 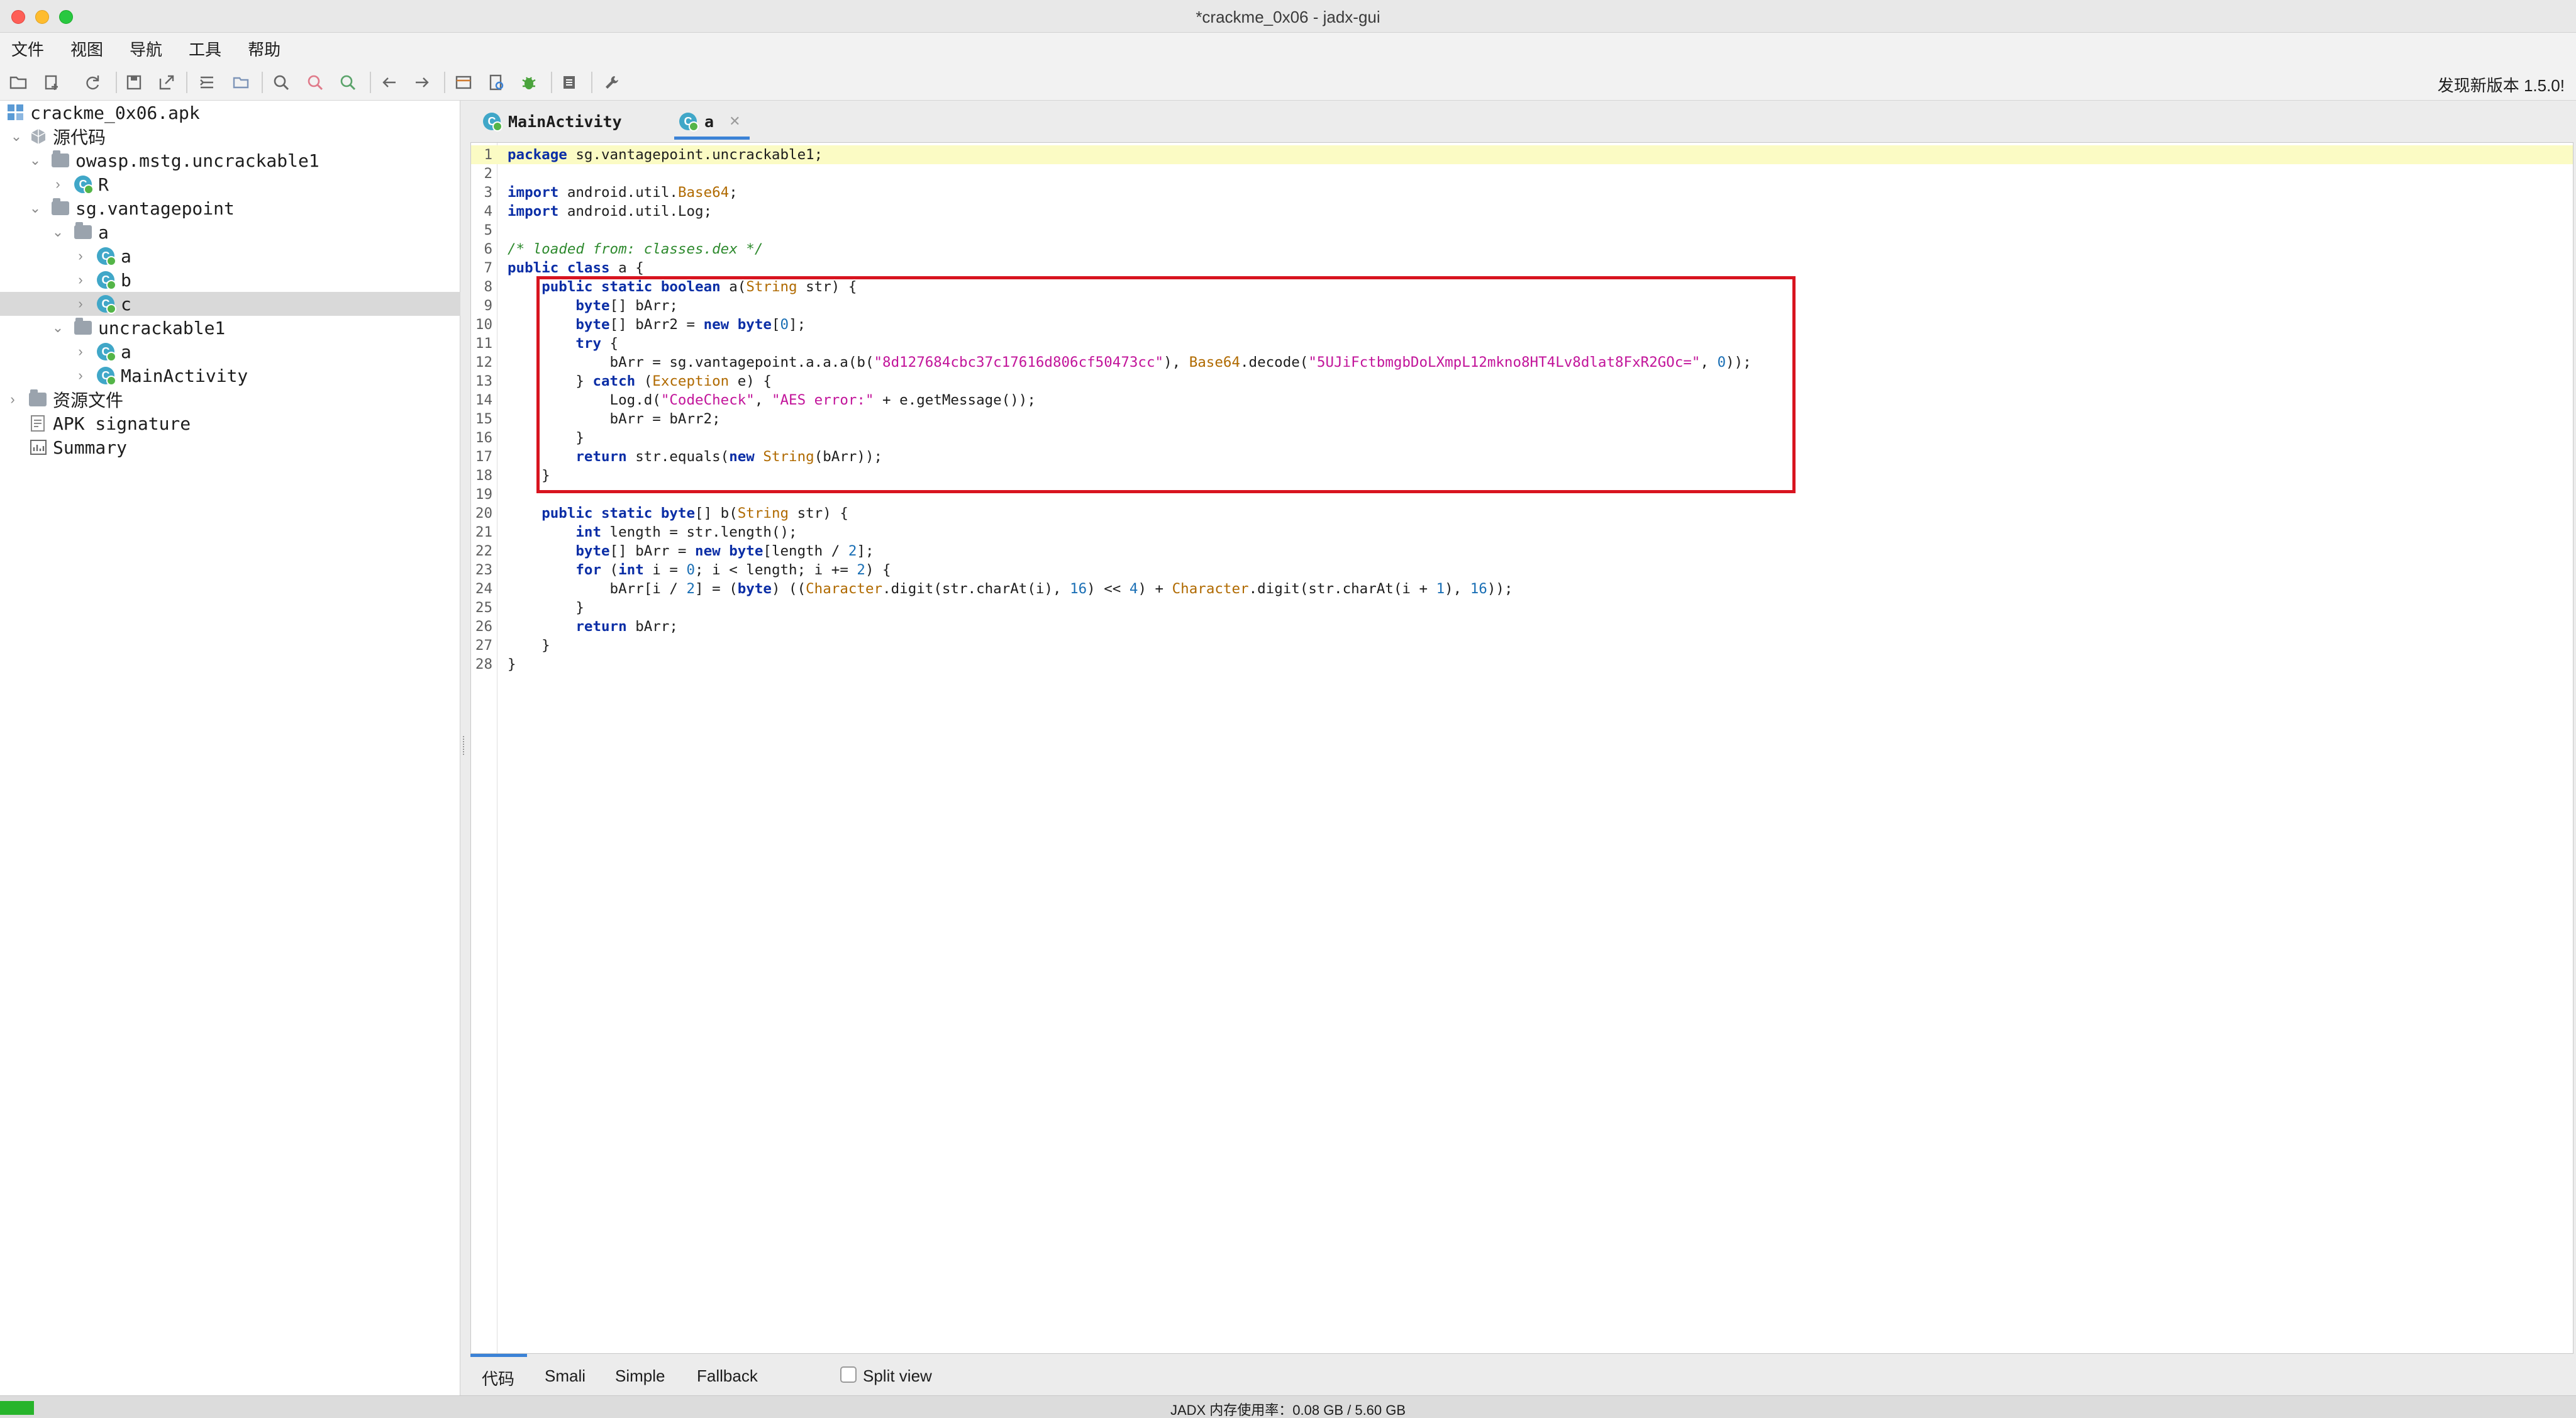 I want to click on tab-smali-view: Smali, so click(x=565, y=1376).